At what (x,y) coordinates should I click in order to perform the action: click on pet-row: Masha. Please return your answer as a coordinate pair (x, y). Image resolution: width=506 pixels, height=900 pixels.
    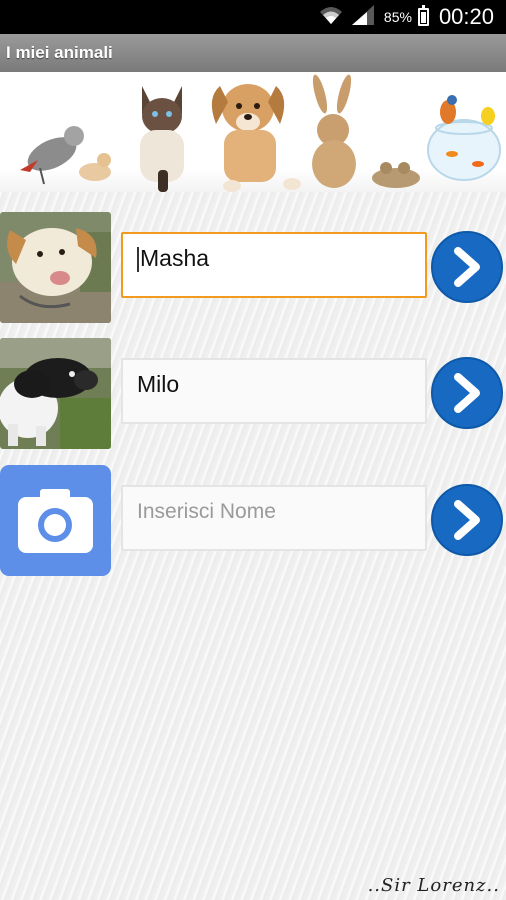
    Looking at the image, I should click on (253, 268).